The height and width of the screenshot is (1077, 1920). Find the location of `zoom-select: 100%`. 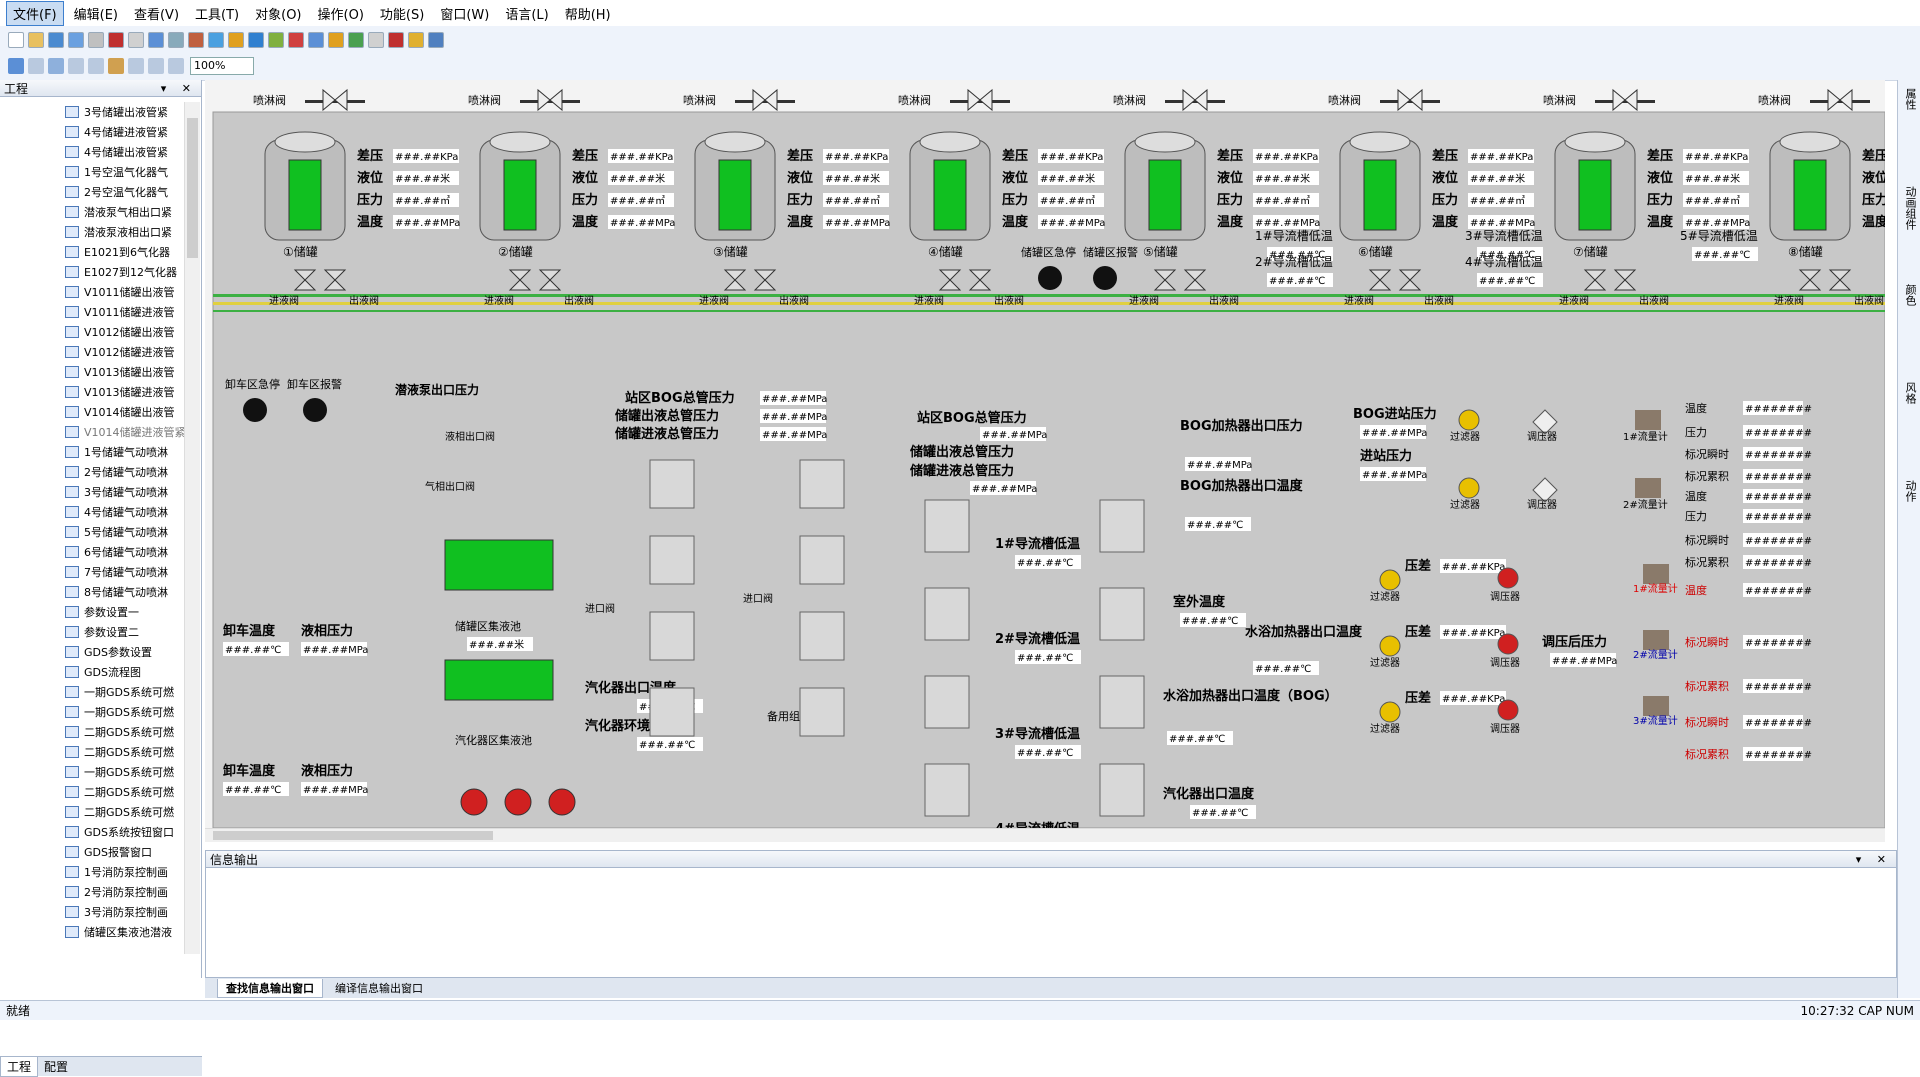

zoom-select: 100% is located at coordinates (222, 66).